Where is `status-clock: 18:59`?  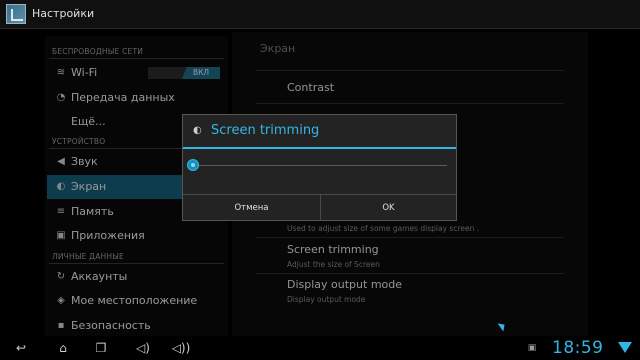 status-clock: 18:59 is located at coordinates (578, 348).